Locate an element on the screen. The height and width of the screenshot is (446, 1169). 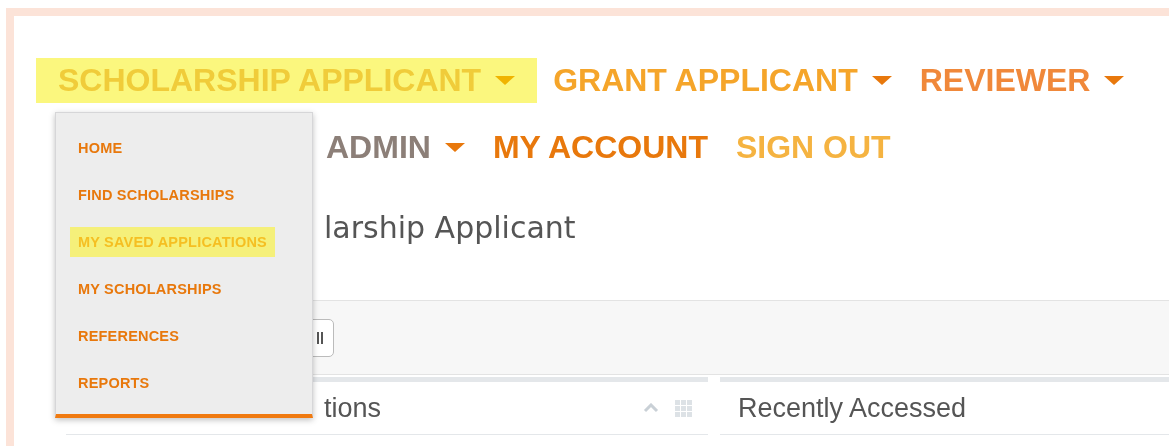
nav-menu: REVIEWER is located at coordinates (1022, 80).